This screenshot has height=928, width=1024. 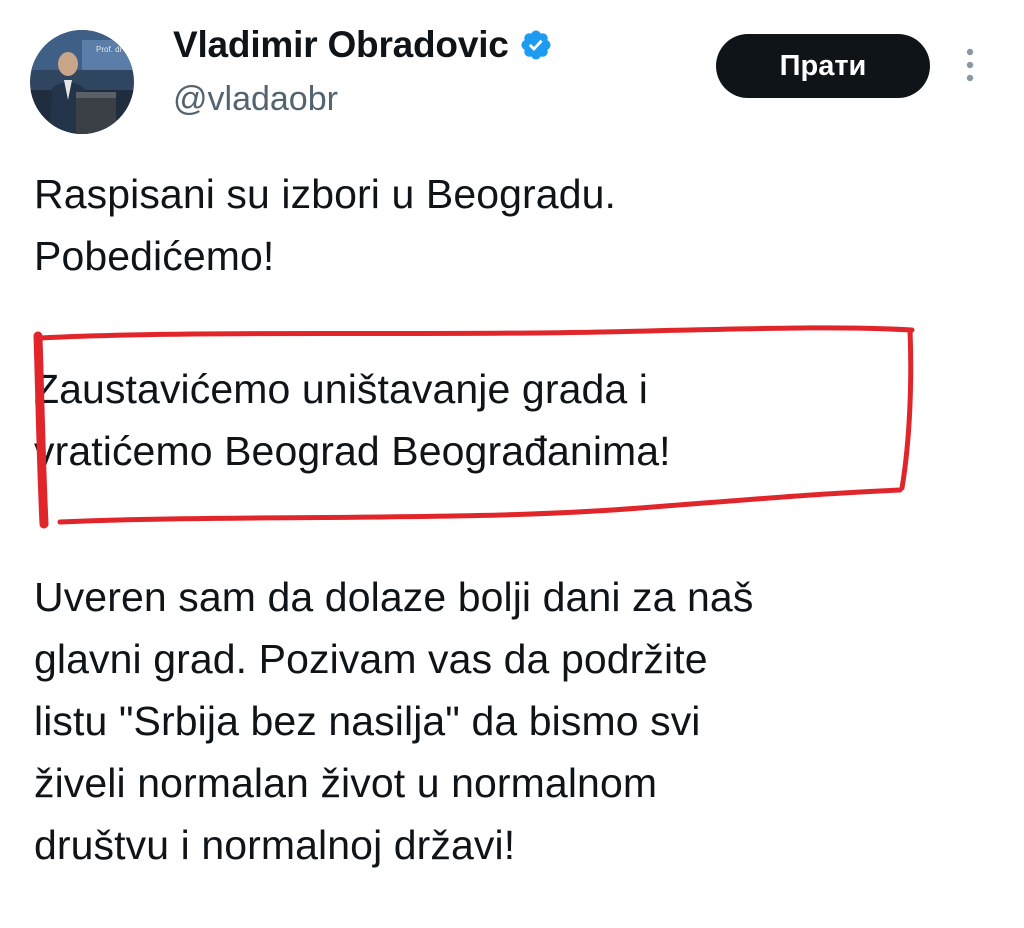 What do you see at coordinates (341, 389) in the screenshot?
I see `tweet-line: Zaustavićemo uništavanje grada i` at bounding box center [341, 389].